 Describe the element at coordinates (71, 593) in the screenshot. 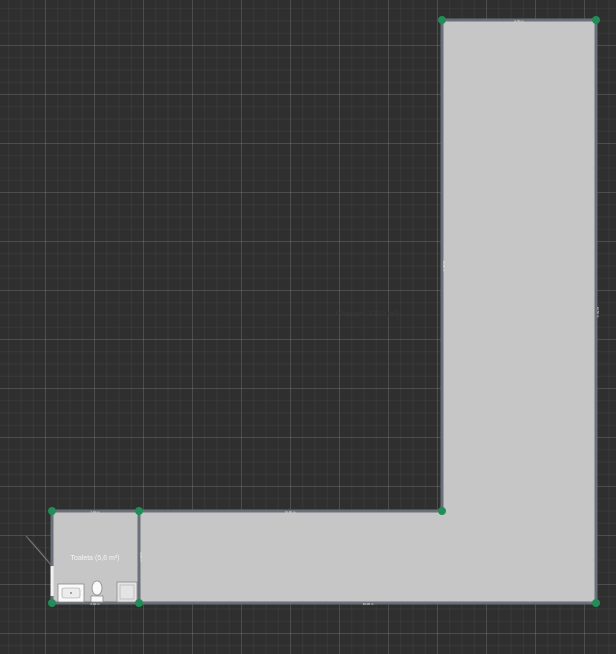

I see `sink-icon` at that location.